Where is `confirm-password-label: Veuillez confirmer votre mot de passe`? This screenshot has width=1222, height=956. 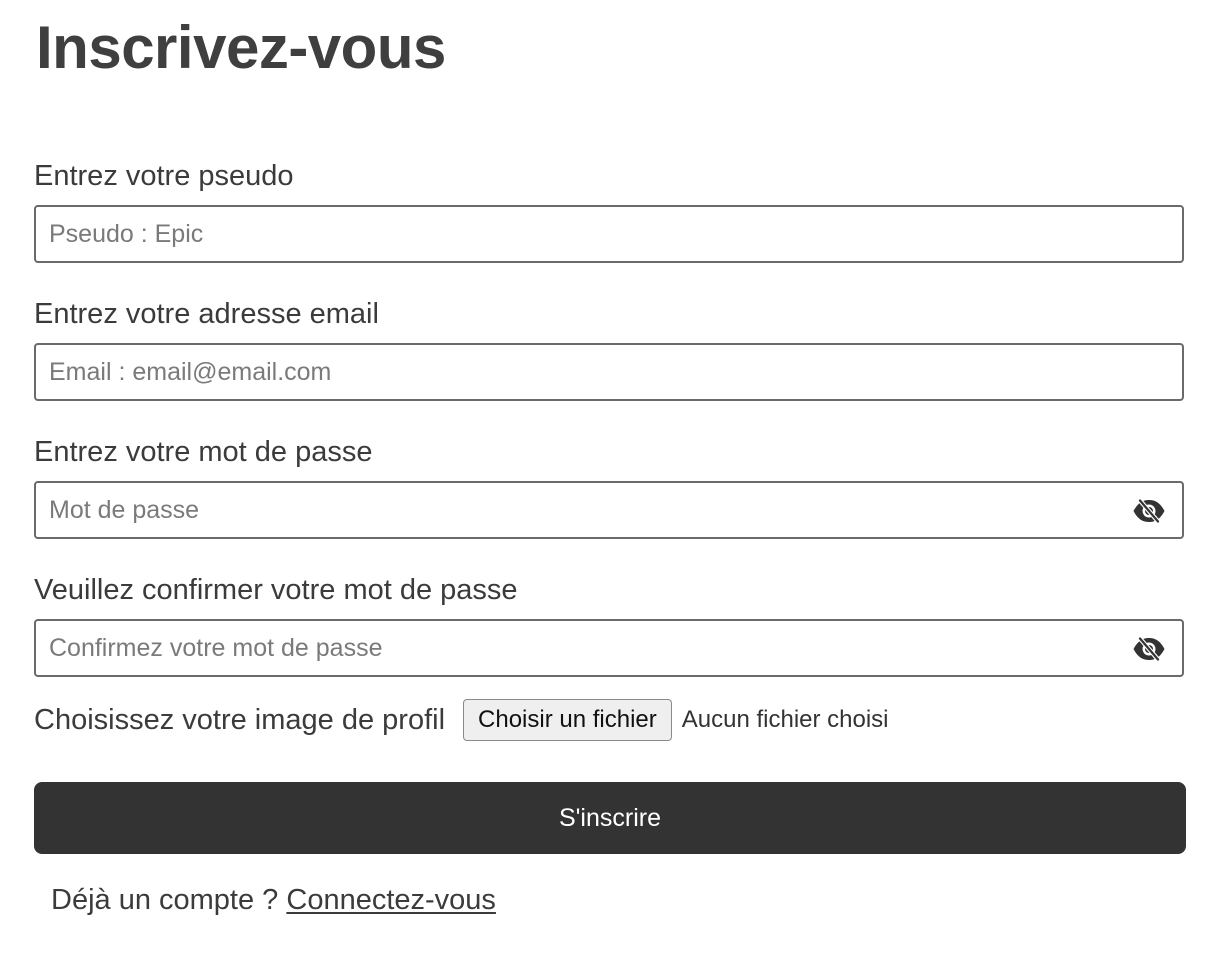 confirm-password-label: Veuillez confirmer votre mot de passe is located at coordinates (276, 590).